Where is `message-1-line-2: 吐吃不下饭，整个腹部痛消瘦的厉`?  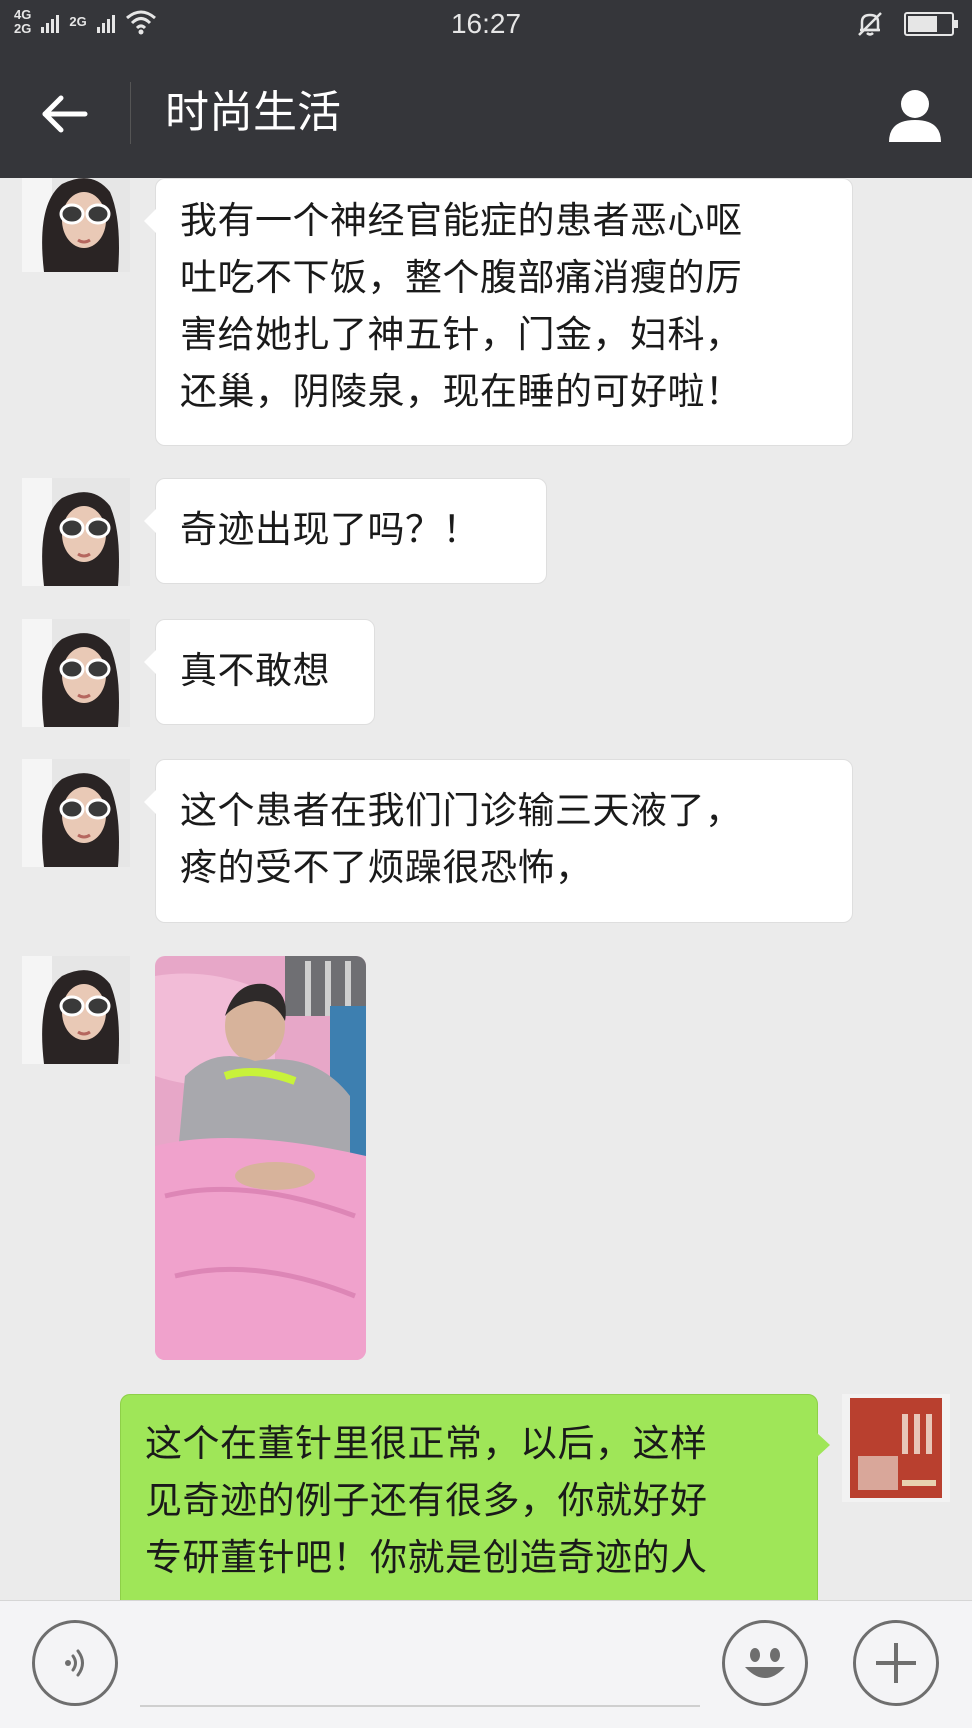
message-1-line-2: 吐吃不下饭，整个腹部痛消瘦的厉 is located at coordinates (461, 277).